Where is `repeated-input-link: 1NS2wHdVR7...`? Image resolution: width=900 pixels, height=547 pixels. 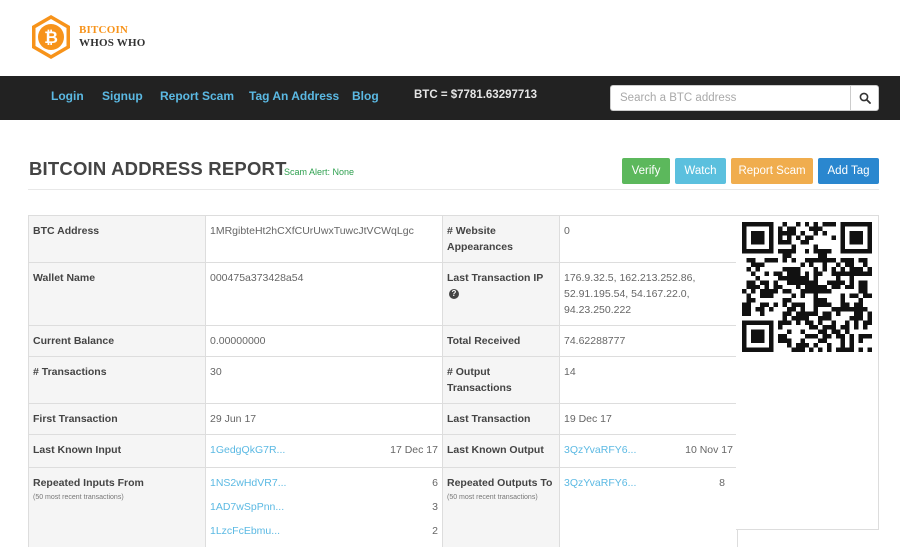
repeated-input-link: 1NS2wHdVR7... is located at coordinates (248, 483).